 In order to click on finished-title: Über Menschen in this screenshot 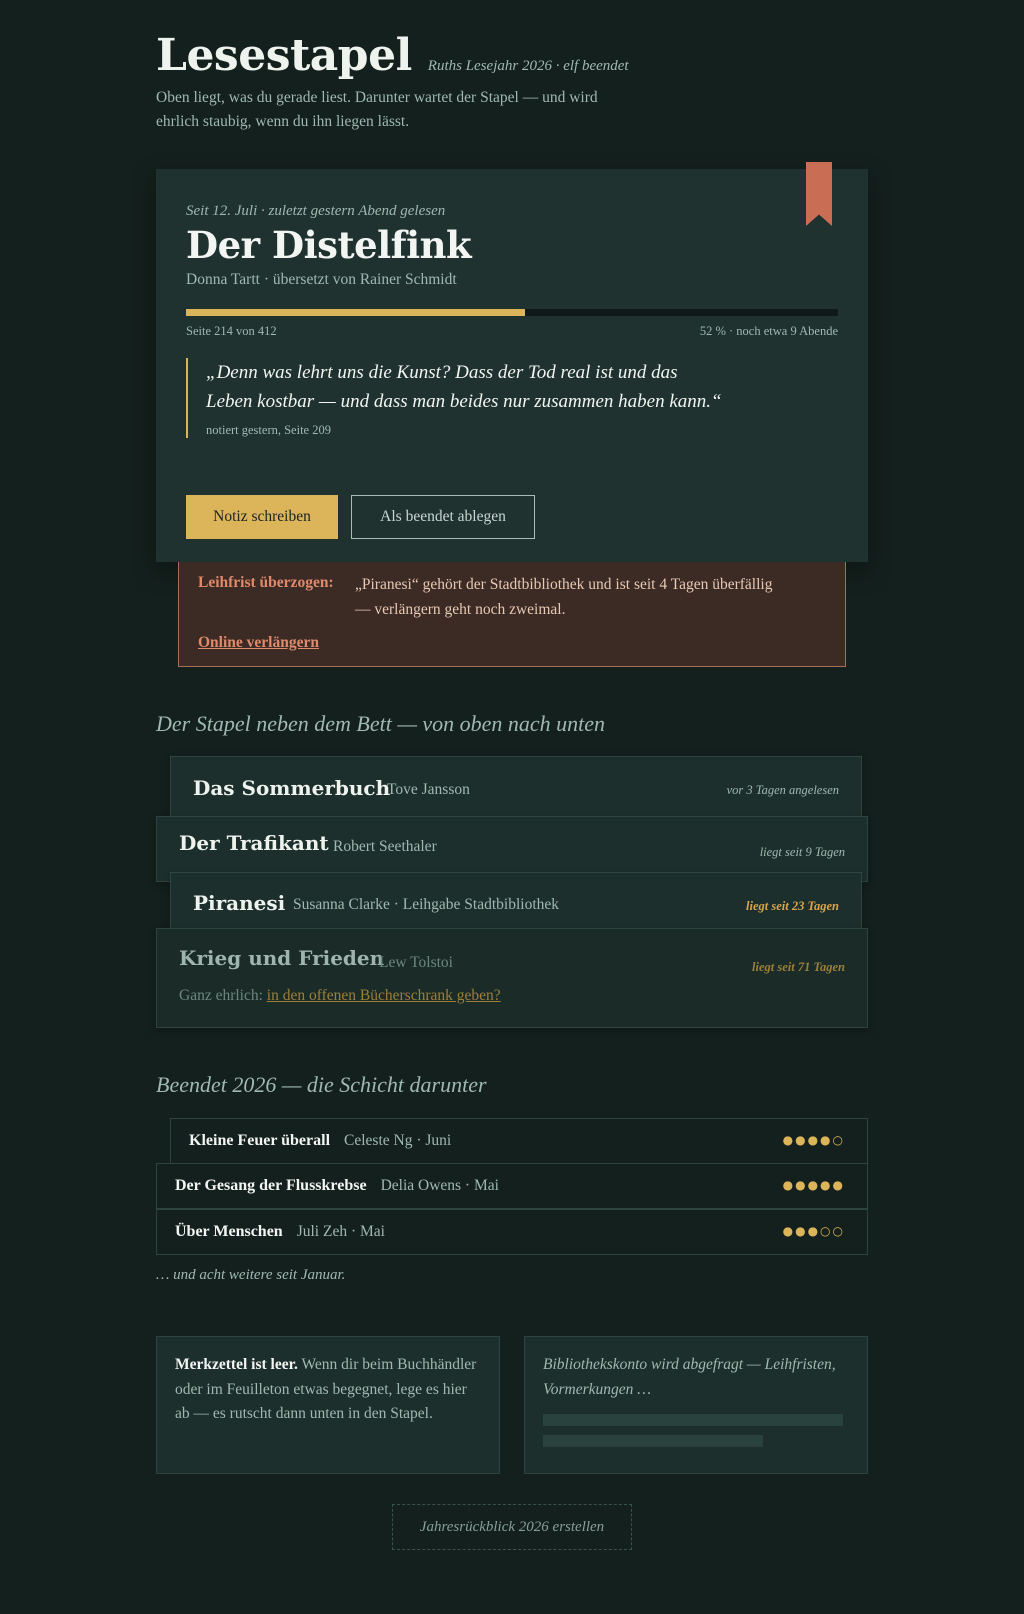, I will do `click(229, 1231)`.